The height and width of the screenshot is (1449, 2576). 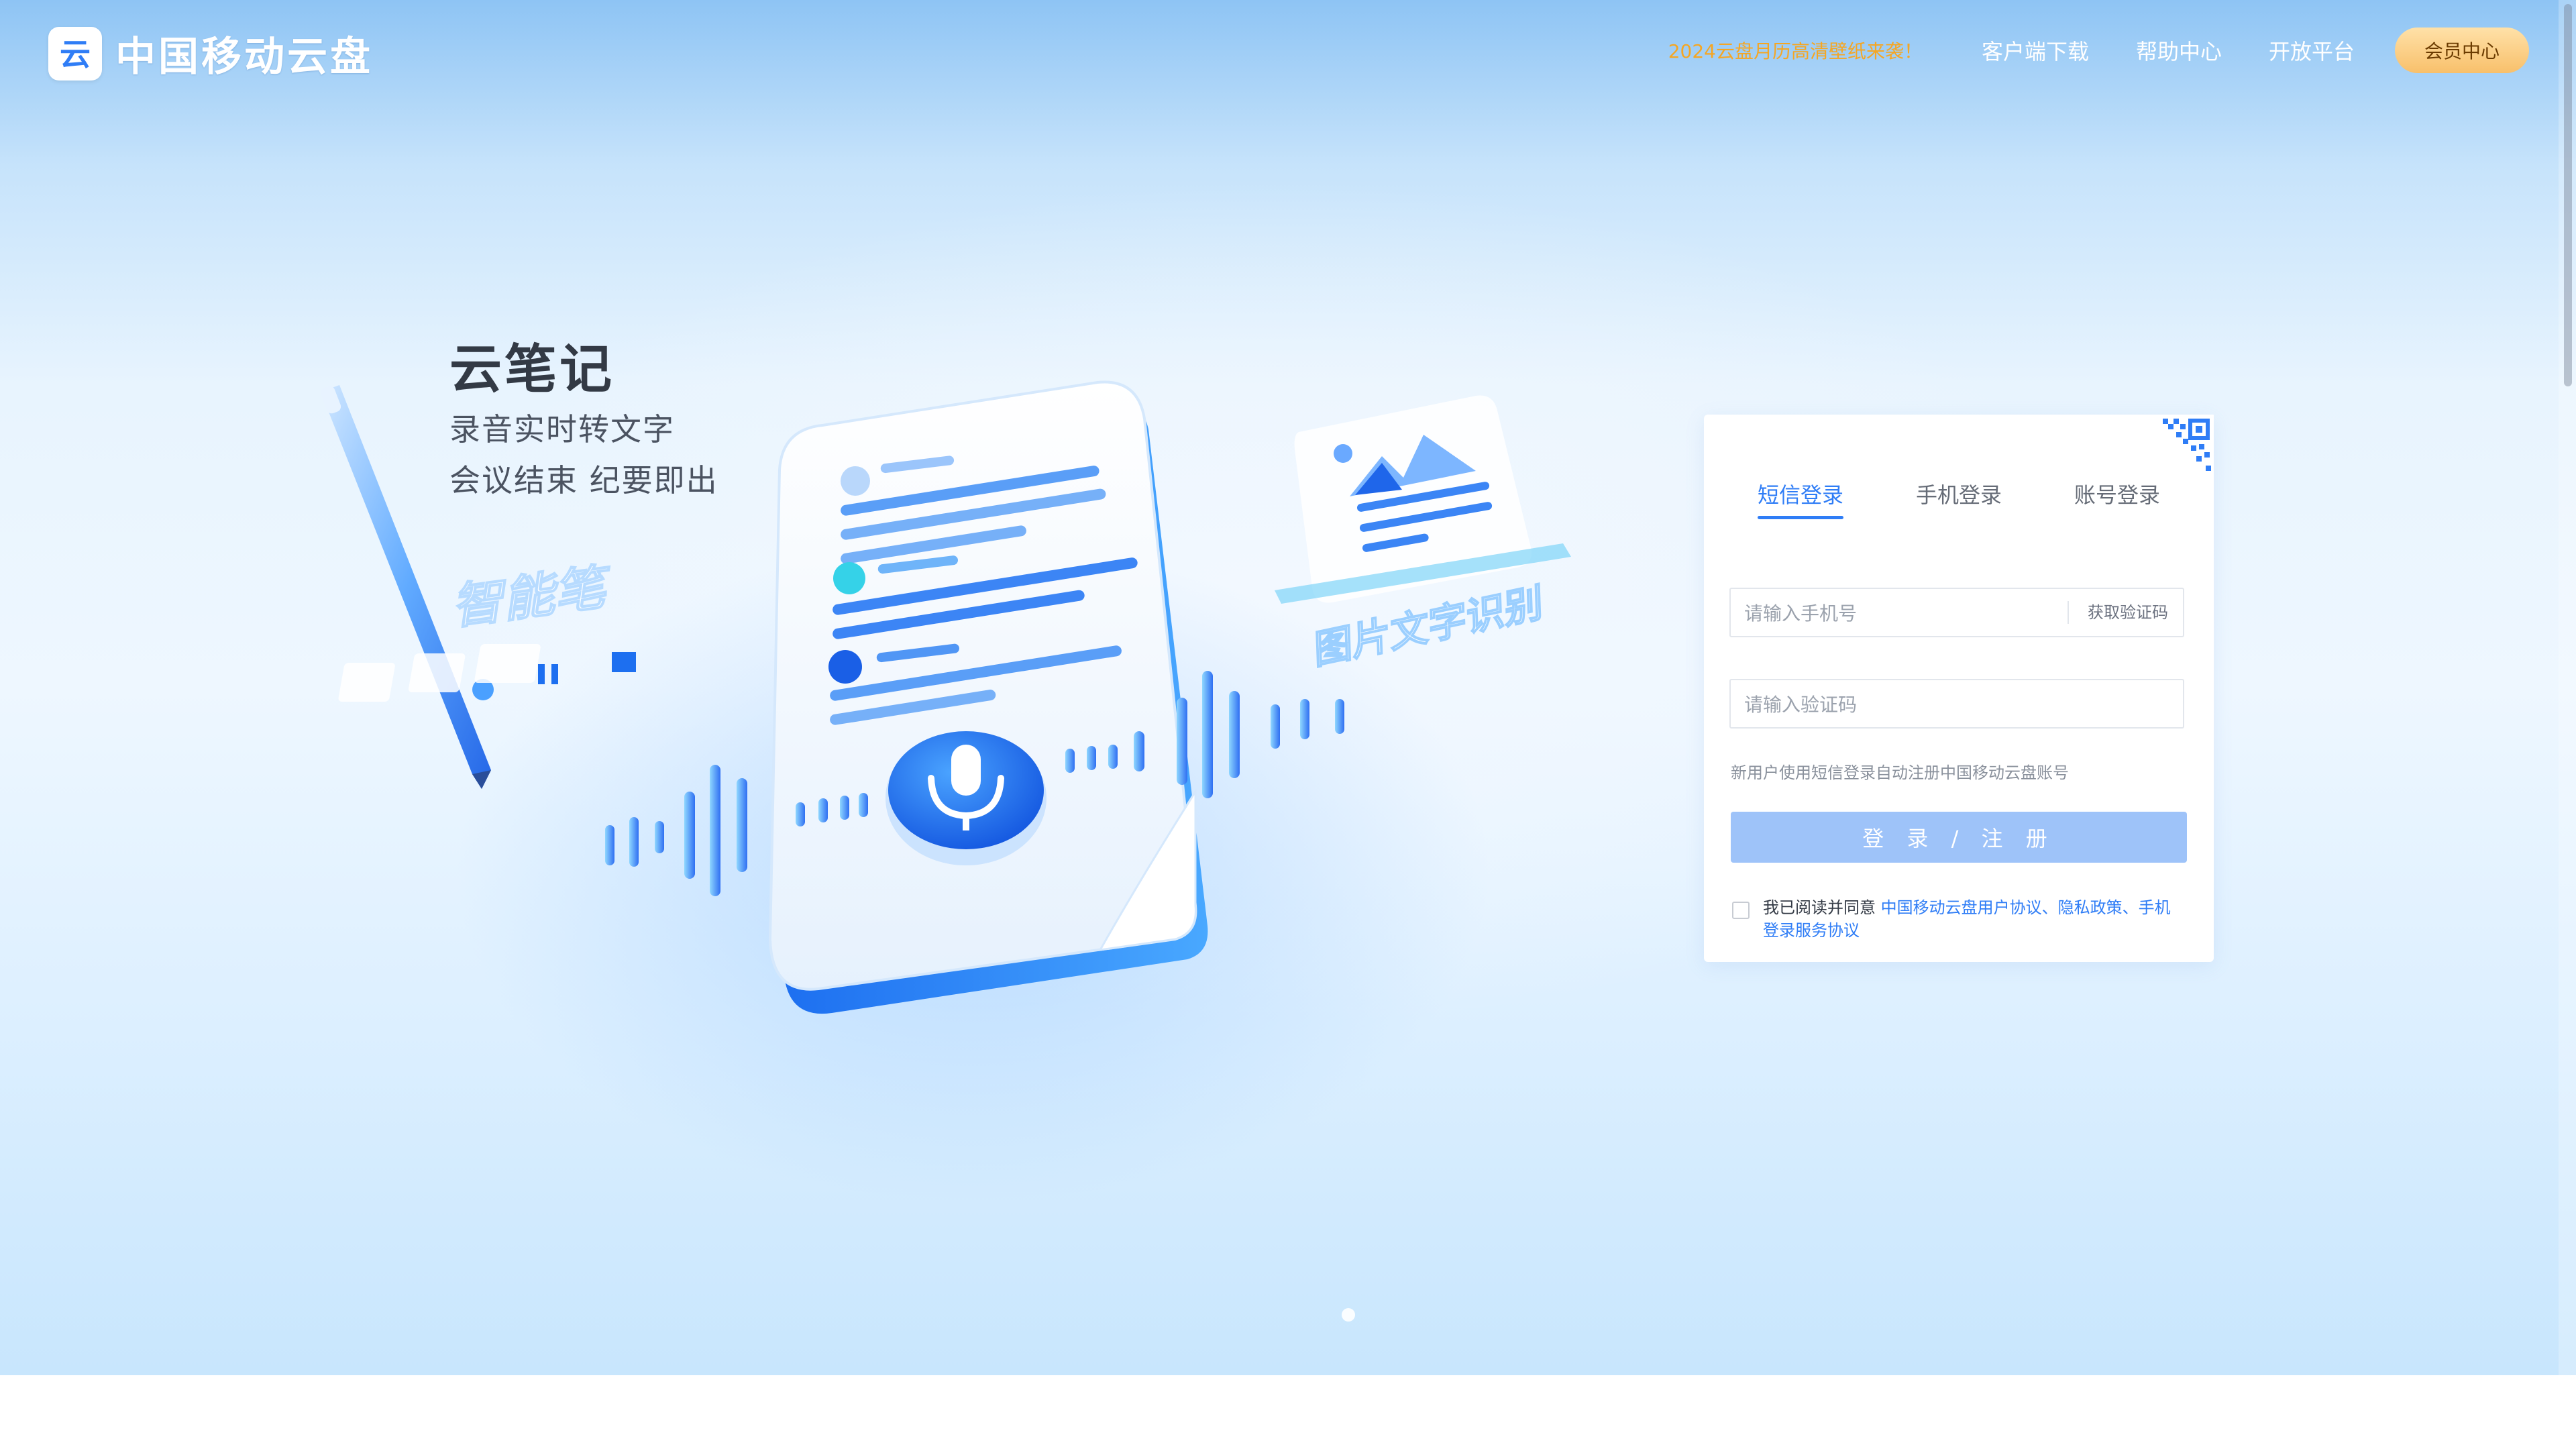 I want to click on agreement-prefix: 我已阅读并同意, so click(x=1822, y=907).